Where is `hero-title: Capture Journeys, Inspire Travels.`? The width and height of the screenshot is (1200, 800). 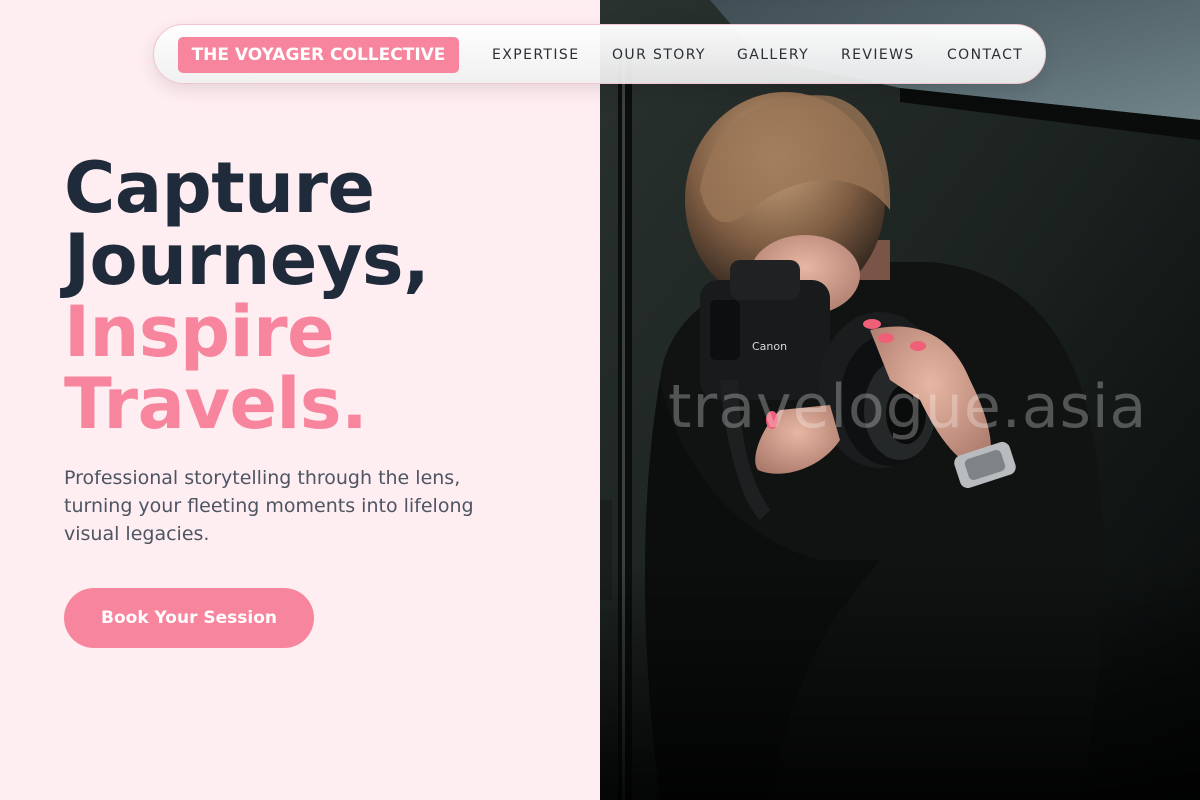 hero-title: Capture Journeys, Inspire Travels. is located at coordinates (247, 296).